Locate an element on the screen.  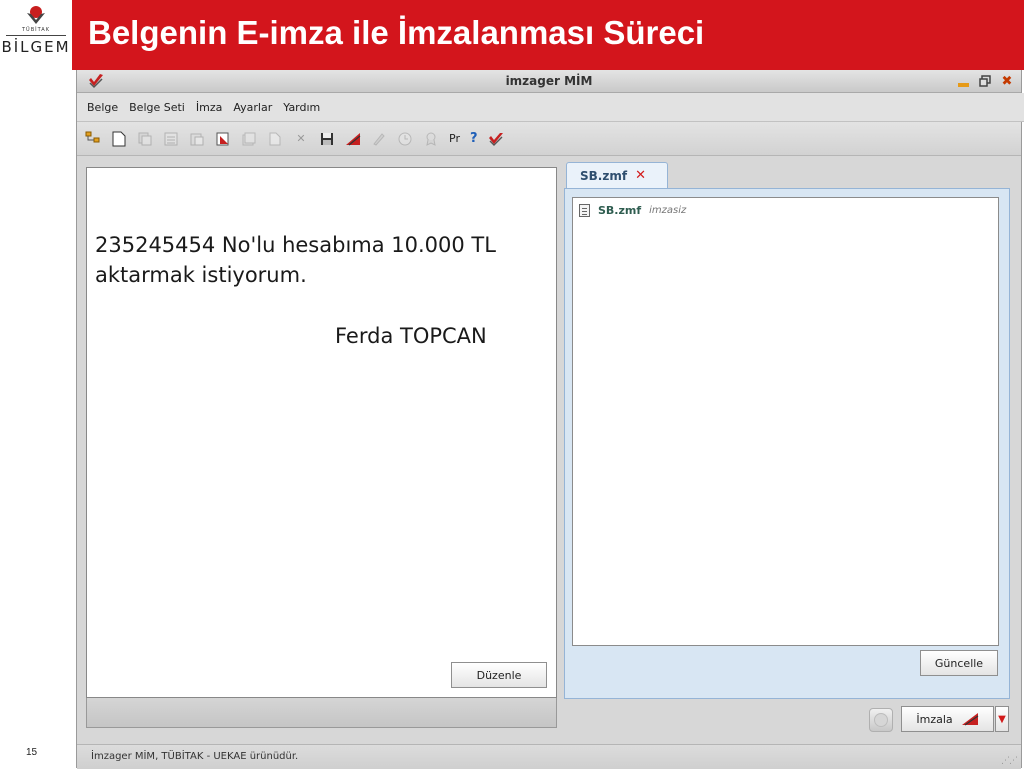
delete-icon: ✕ is located at coordinates (301, 139).